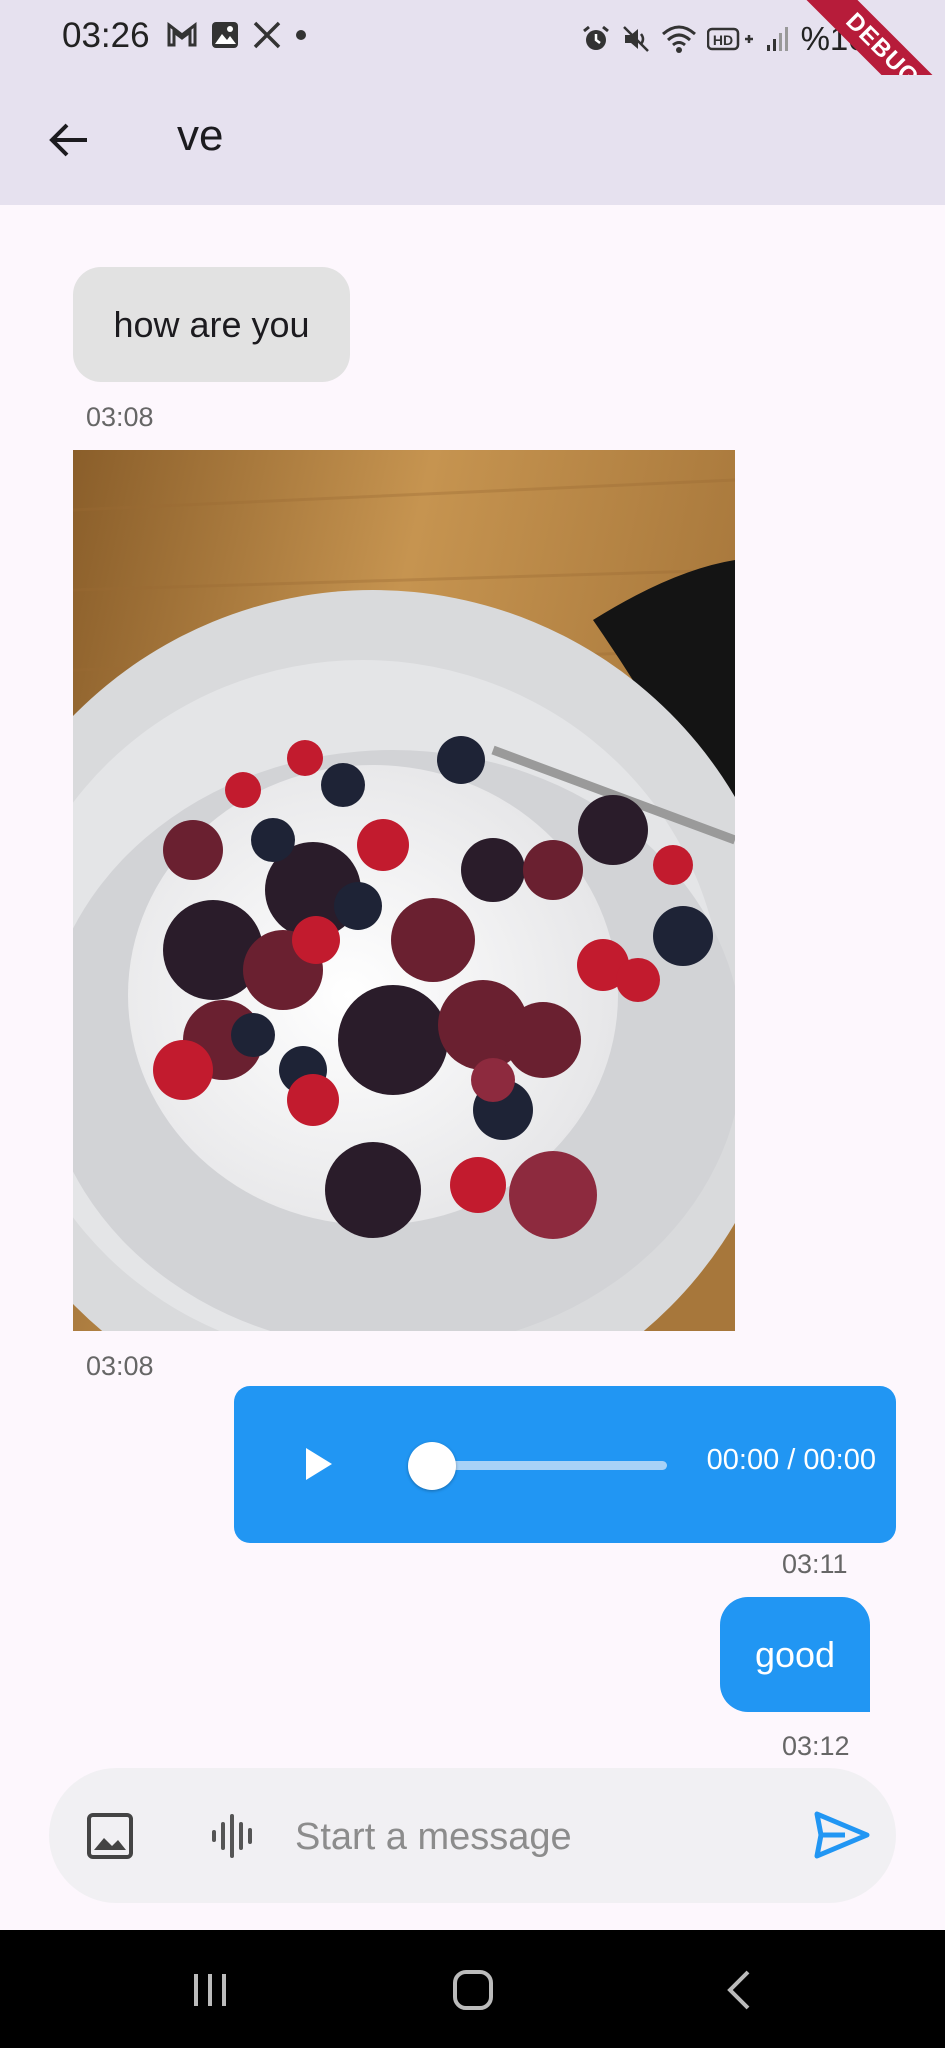  Describe the element at coordinates (472, 72) in the screenshot. I see `status-bar: 03:26 HD %100 DEBUG` at that location.